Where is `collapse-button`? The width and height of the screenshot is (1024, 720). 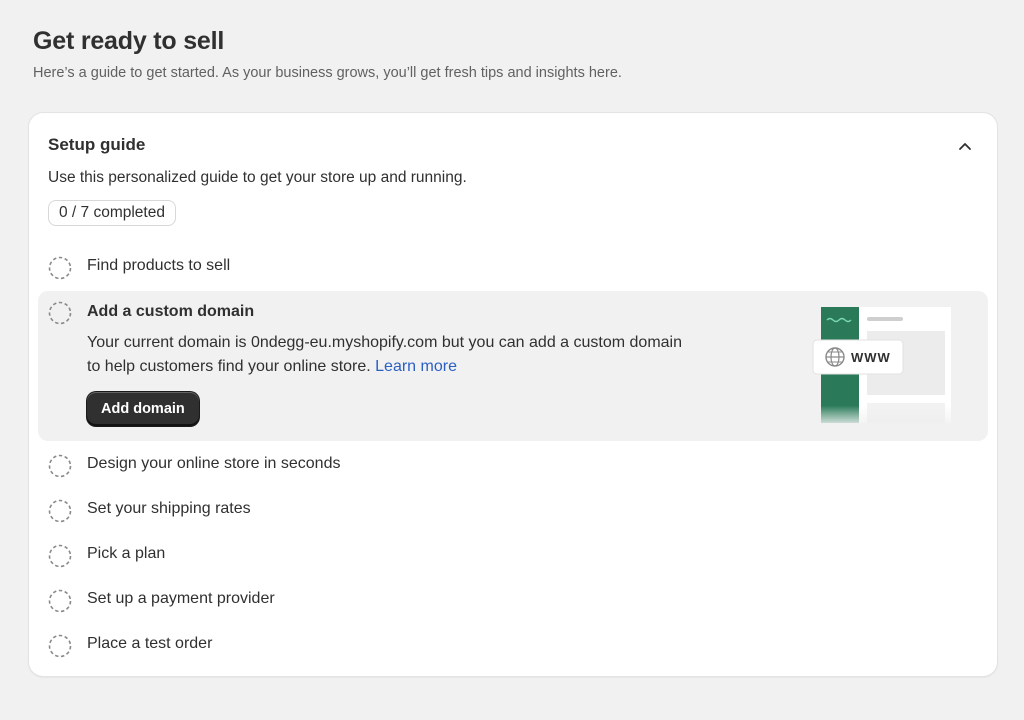
collapse-button is located at coordinates (965, 146).